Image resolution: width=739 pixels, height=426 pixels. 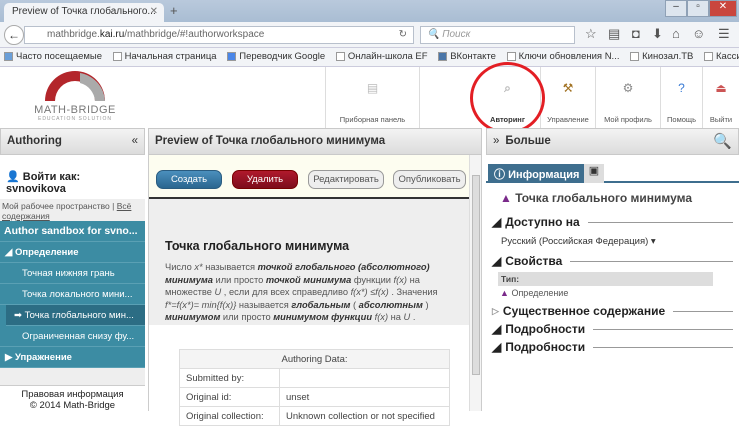 I want to click on scrollbar-thumb, so click(x=476, y=275).